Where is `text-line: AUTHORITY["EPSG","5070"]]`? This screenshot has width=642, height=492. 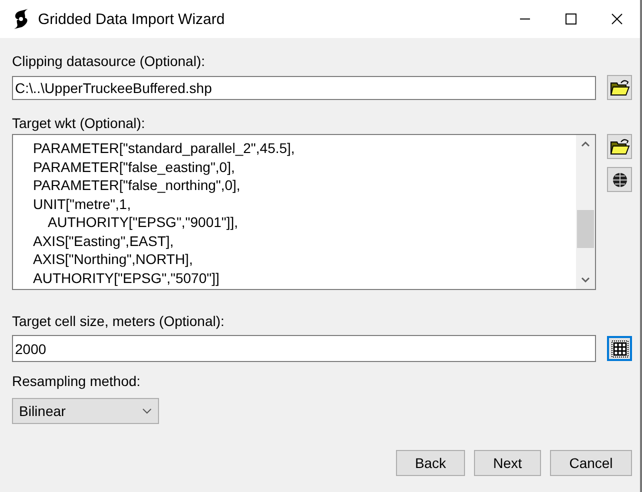
text-line: AUTHORITY["EPSG","5070"]] is located at coordinates (126, 277).